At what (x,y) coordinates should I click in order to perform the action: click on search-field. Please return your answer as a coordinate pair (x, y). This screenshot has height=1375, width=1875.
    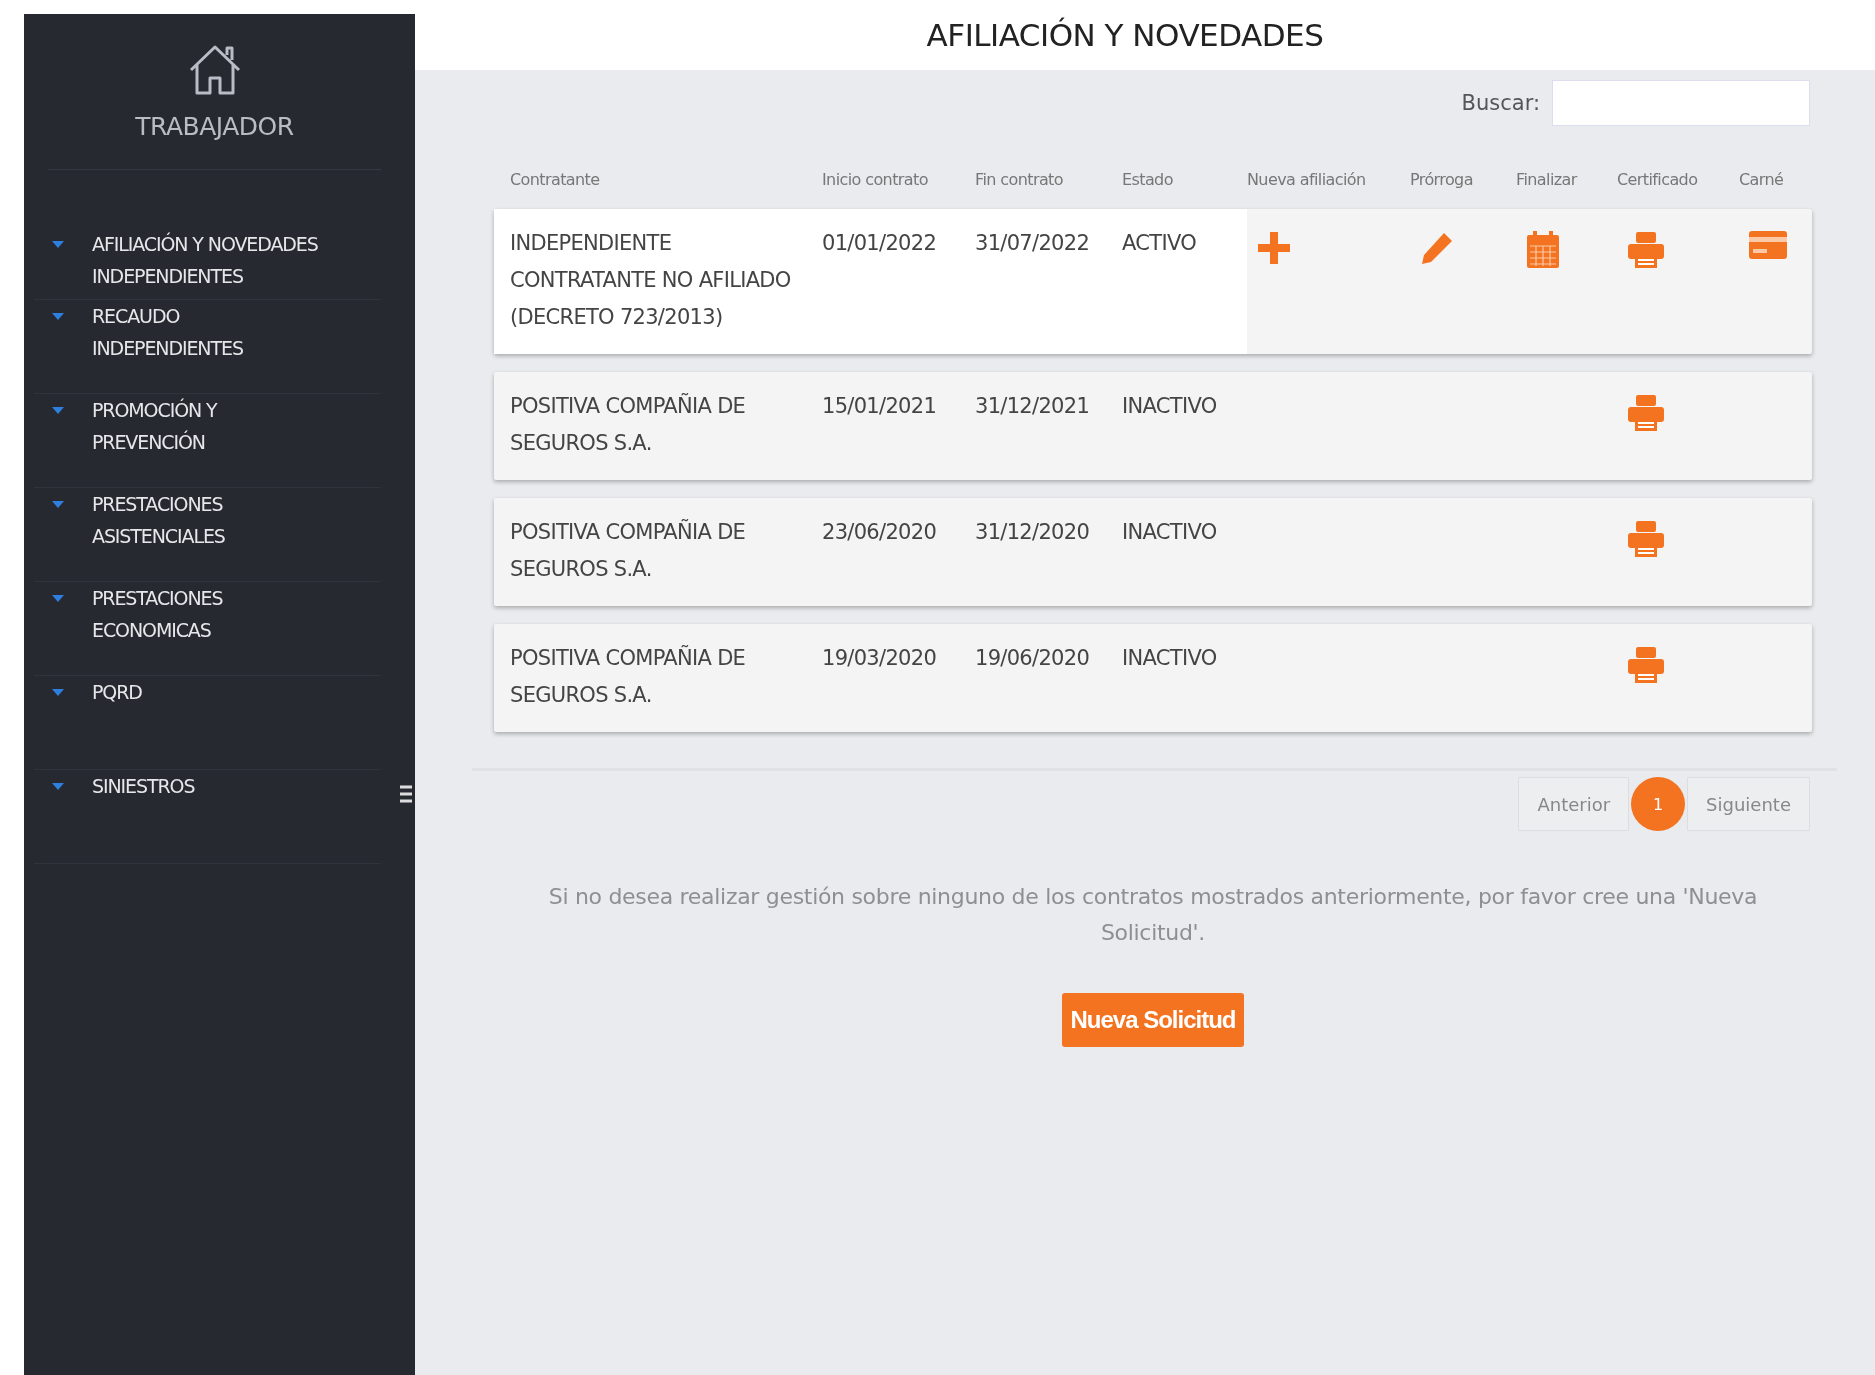
    Looking at the image, I should click on (1681, 103).